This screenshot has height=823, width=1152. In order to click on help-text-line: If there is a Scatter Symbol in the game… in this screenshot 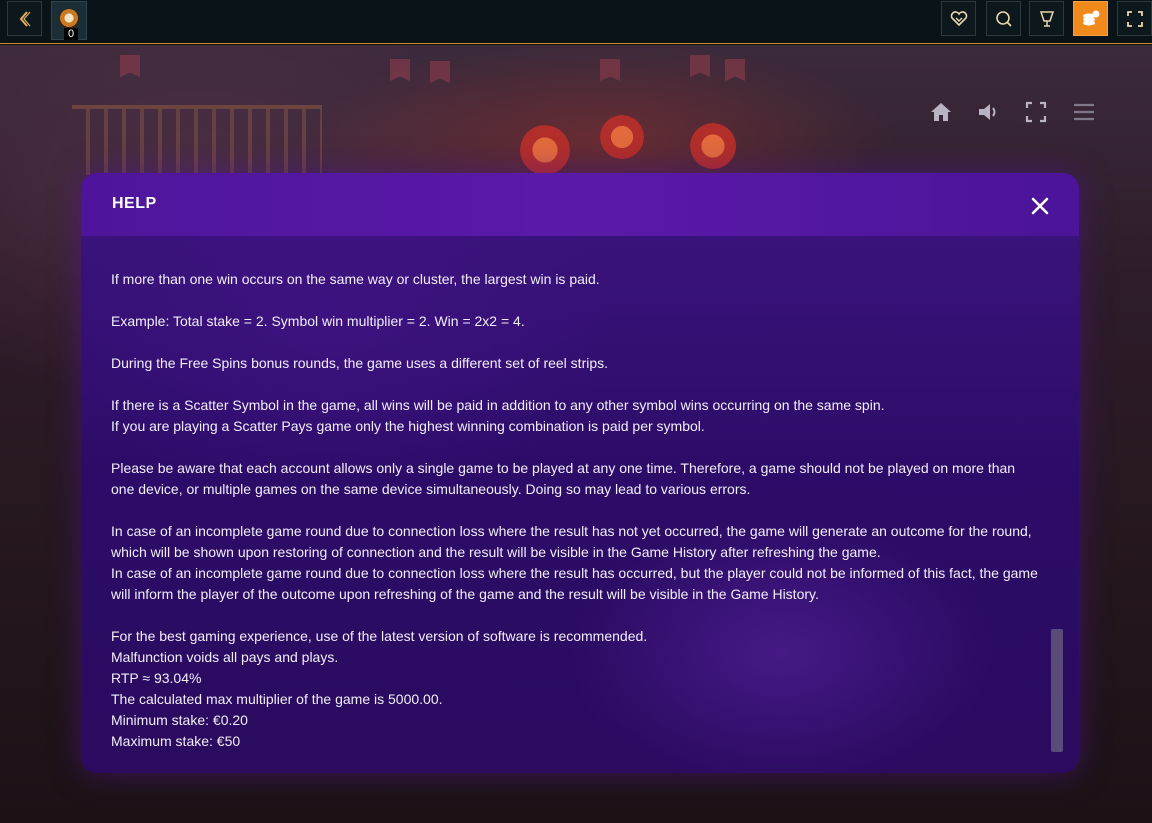, I will do `click(498, 405)`.